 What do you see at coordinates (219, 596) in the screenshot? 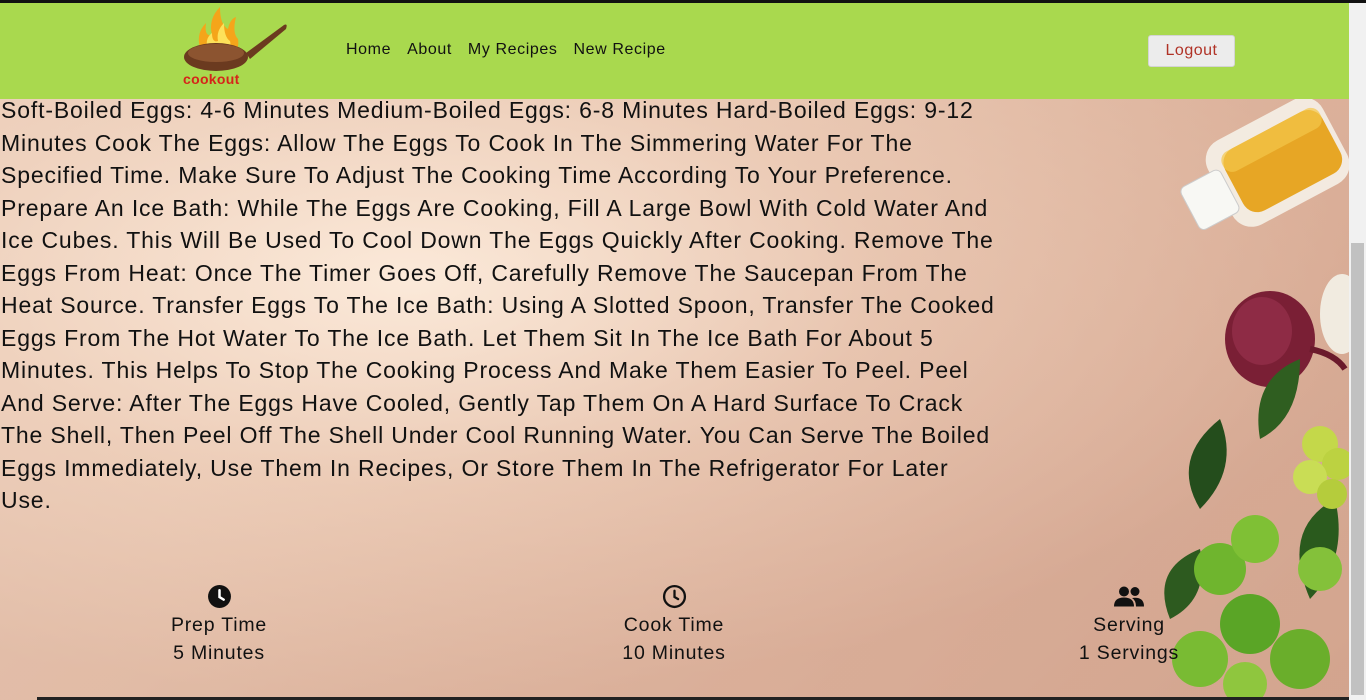
I see `clock-solid-icon` at bounding box center [219, 596].